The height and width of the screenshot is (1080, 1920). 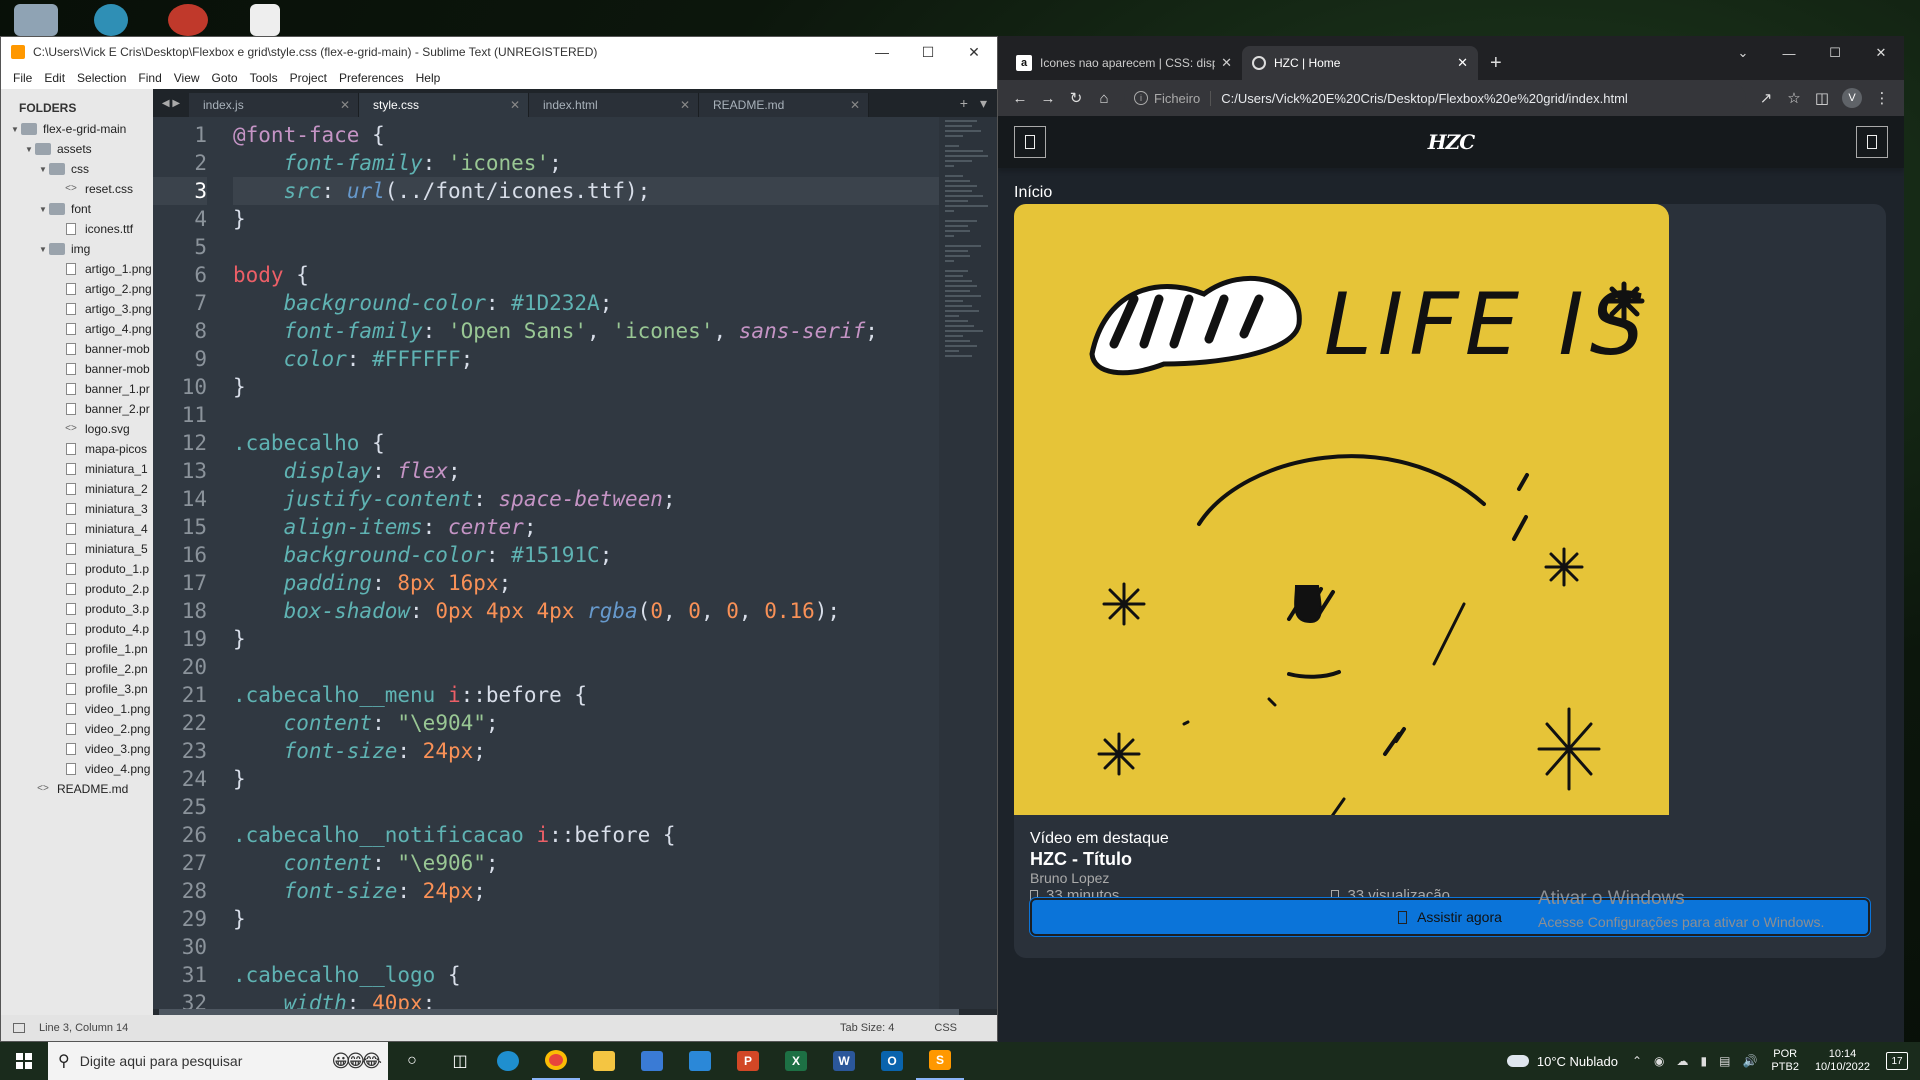 I want to click on tree-folder: ▼ assets, so click(x=77, y=149).